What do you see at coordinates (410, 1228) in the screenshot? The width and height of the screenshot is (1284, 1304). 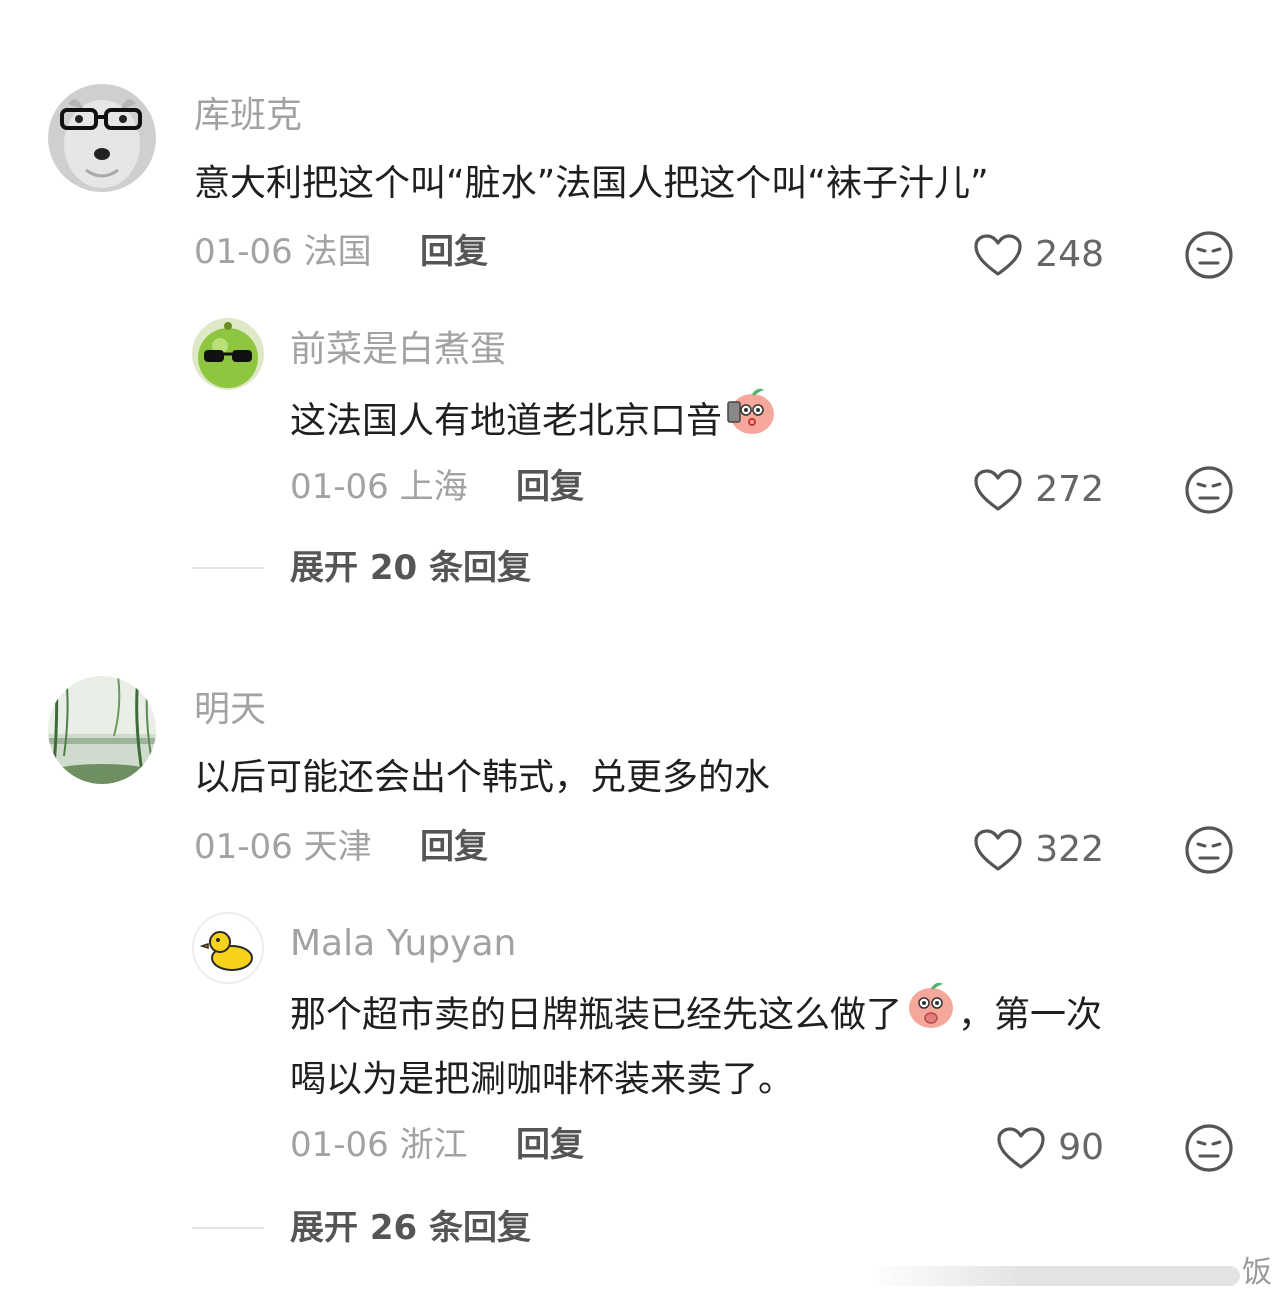 I see `expand-replies-button: 展开 26 条回复` at bounding box center [410, 1228].